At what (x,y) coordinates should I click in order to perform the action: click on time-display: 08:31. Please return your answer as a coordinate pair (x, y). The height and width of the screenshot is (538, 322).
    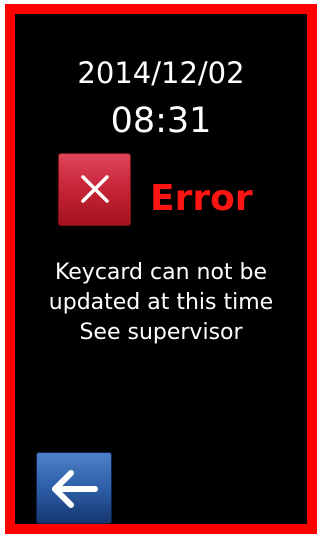
    Looking at the image, I should click on (161, 121).